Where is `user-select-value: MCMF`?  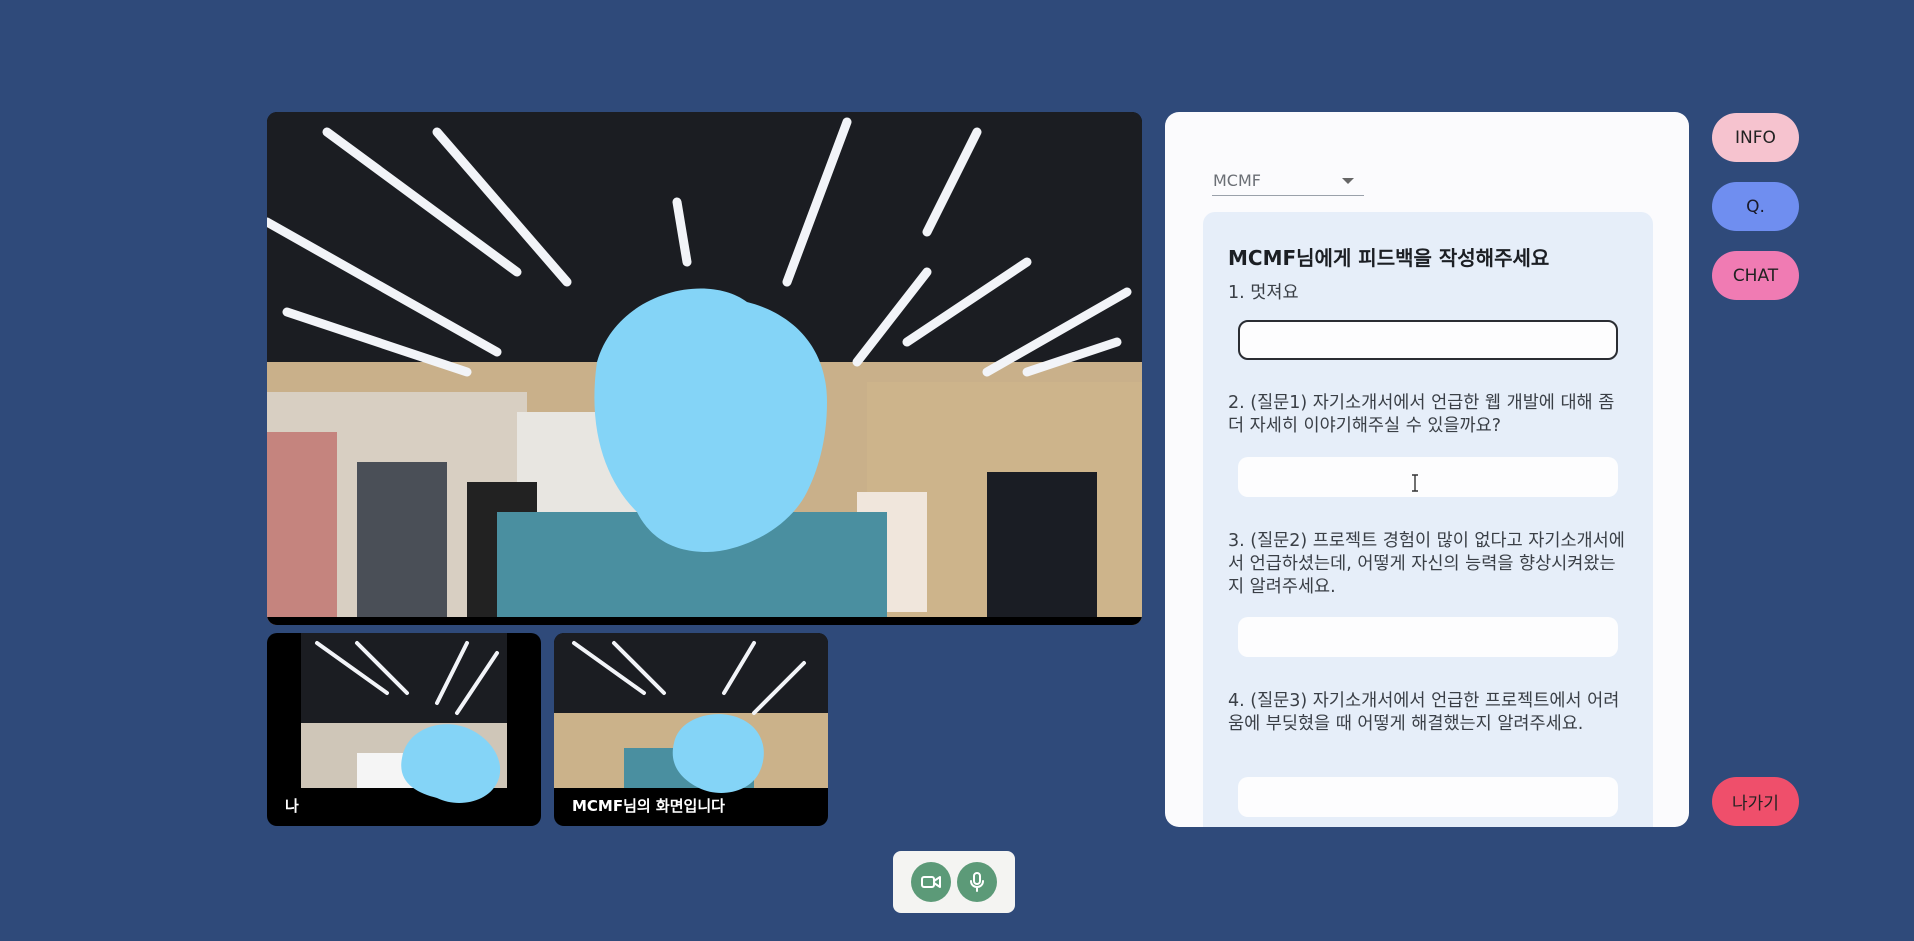 user-select-value: MCMF is located at coordinates (1237, 180).